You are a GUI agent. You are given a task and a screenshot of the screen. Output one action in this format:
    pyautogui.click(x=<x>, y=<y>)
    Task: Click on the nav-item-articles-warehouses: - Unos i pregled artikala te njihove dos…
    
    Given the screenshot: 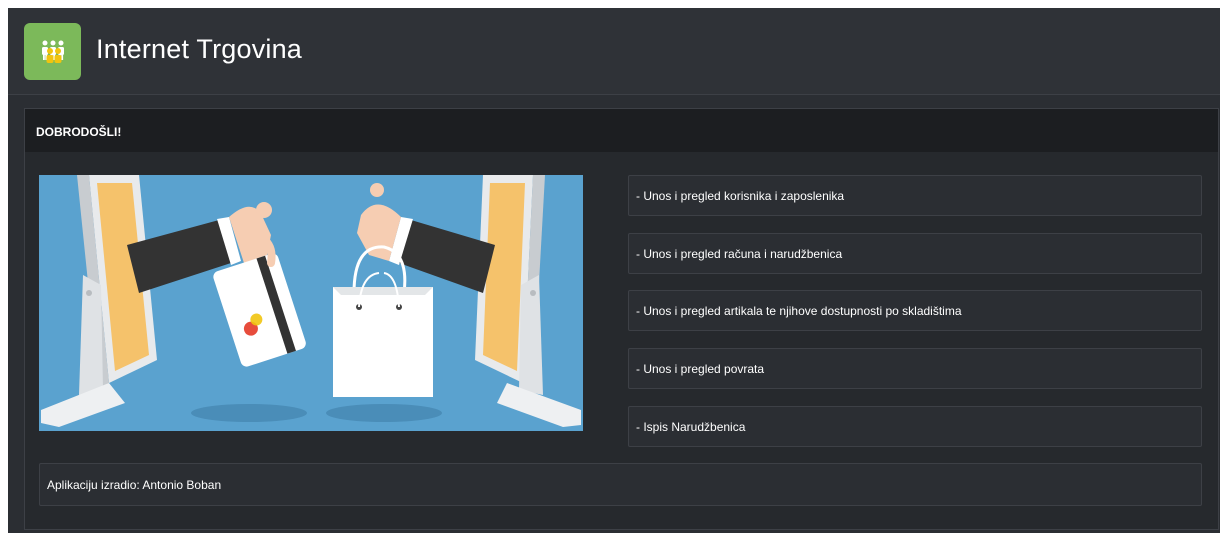 What is the action you would take?
    pyautogui.click(x=915, y=310)
    